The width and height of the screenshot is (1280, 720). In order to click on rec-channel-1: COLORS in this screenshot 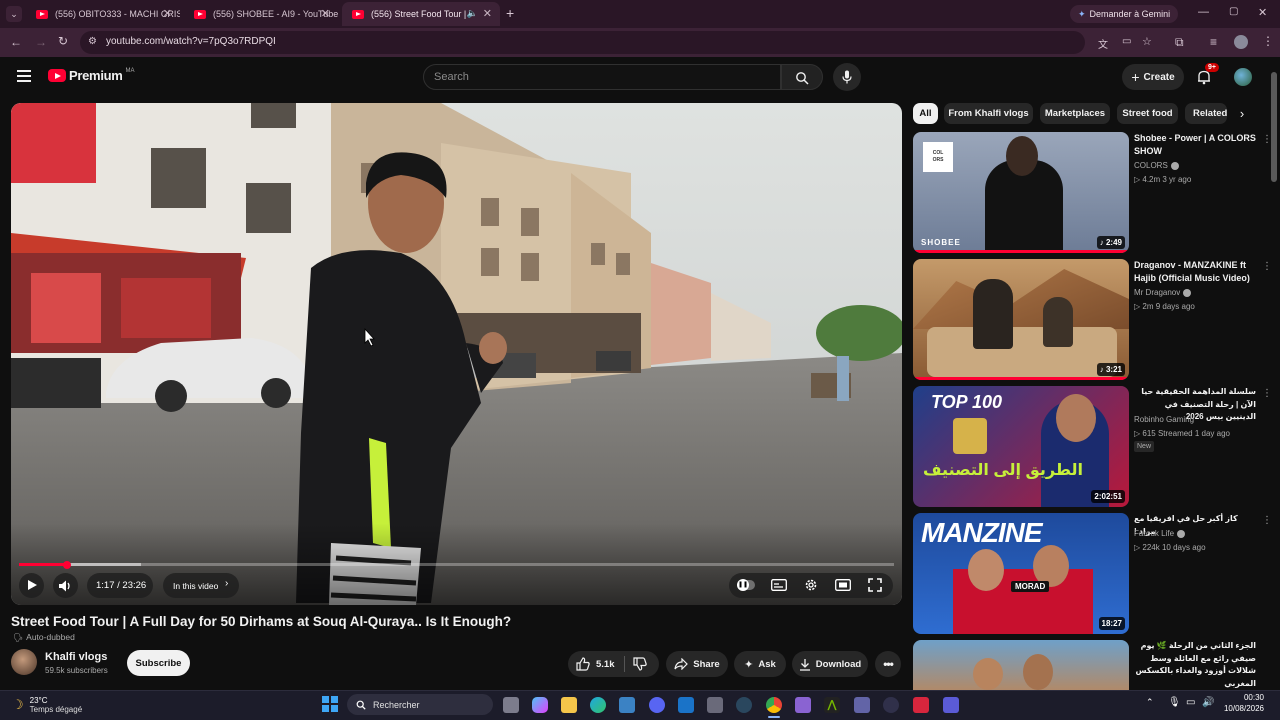, I will do `click(1156, 165)`.